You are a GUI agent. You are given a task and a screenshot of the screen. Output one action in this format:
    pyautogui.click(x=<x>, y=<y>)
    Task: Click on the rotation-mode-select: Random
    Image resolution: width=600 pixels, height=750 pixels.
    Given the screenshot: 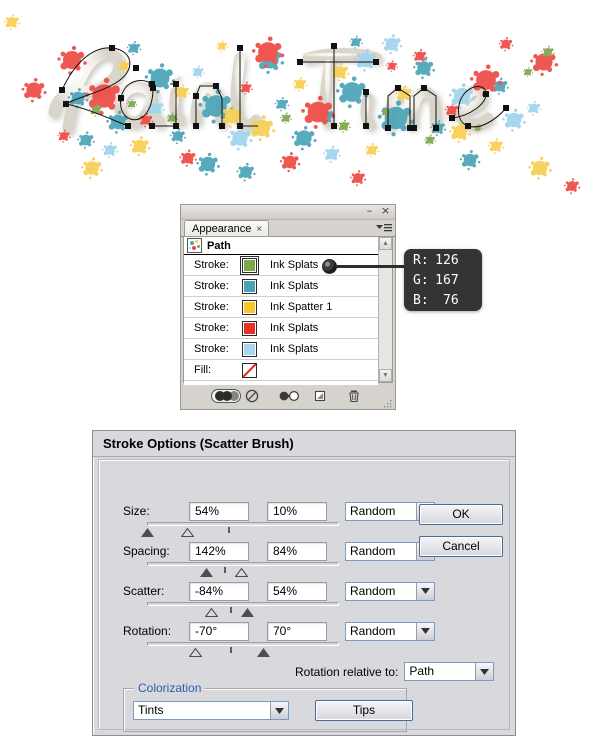 What is the action you would take?
    pyautogui.click(x=390, y=631)
    